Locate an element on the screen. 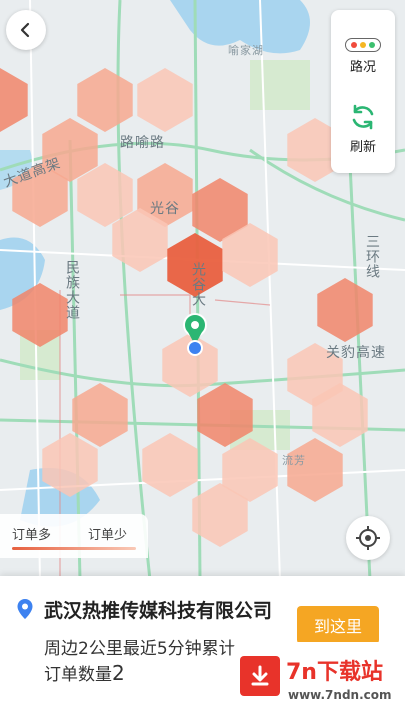 The image size is (405, 720). order-description-line1: 周边2公里最近5分钟累计 is located at coordinates (140, 649).